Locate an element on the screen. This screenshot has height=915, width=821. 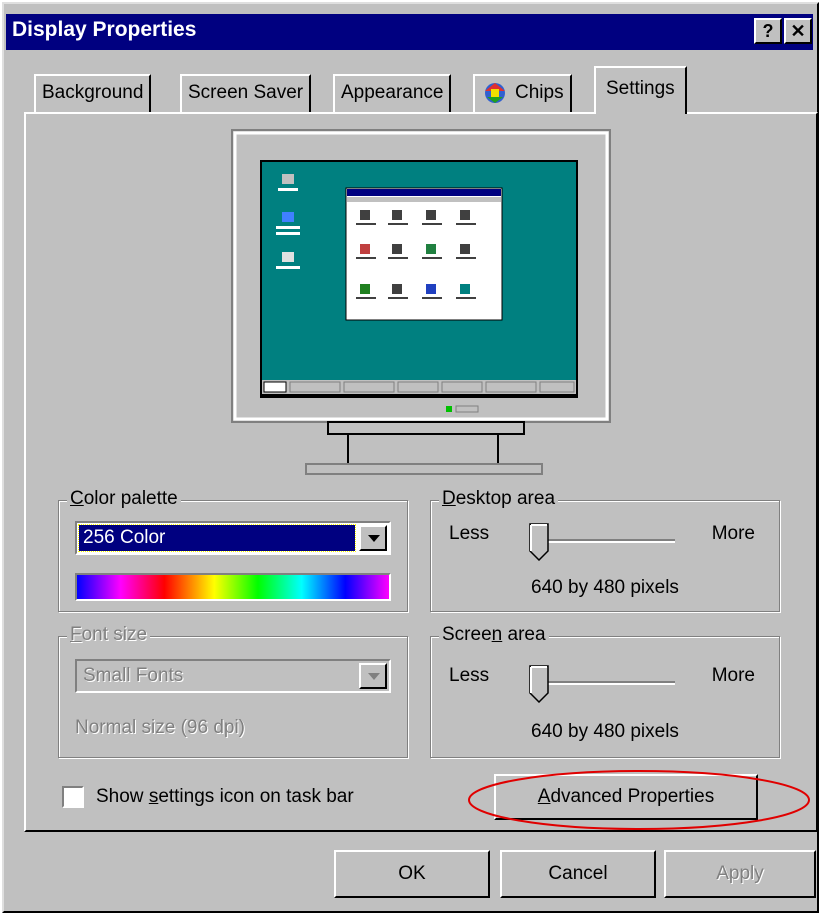
tab-label: Background is located at coordinates (93, 92).